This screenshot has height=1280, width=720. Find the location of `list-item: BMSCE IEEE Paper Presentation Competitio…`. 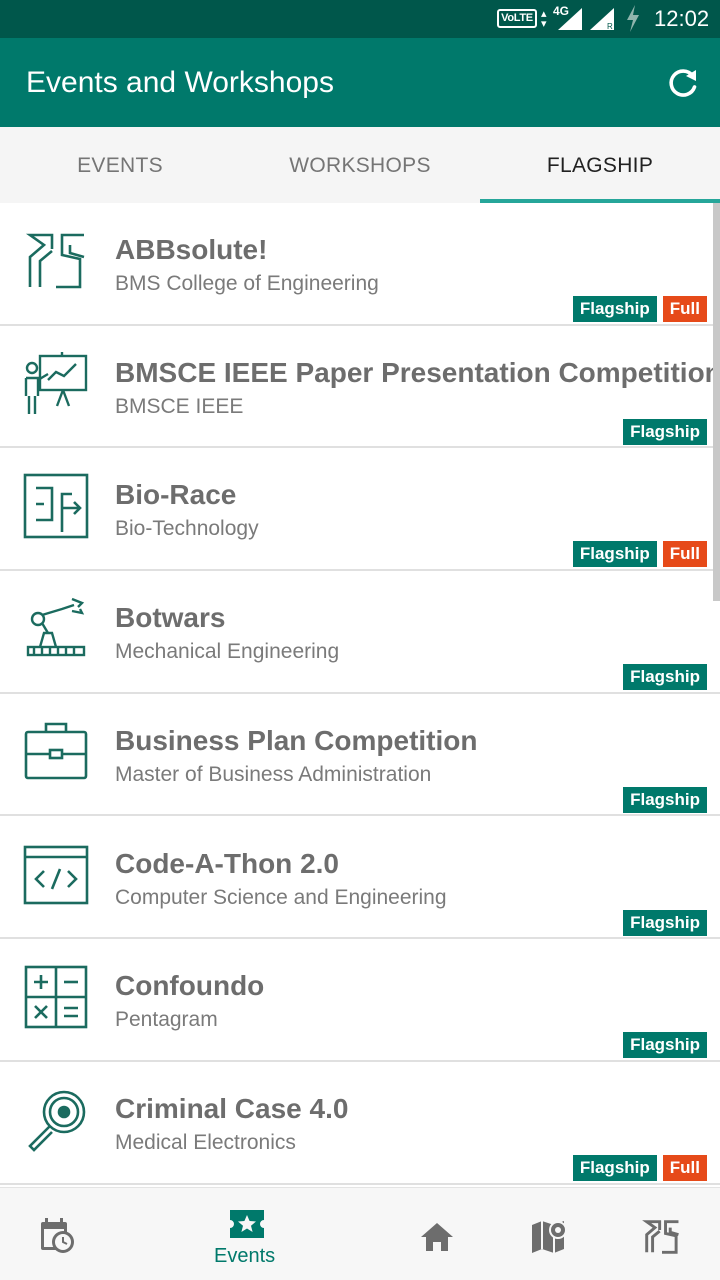

list-item: BMSCE IEEE Paper Presentation Competitio… is located at coordinates (360, 387).